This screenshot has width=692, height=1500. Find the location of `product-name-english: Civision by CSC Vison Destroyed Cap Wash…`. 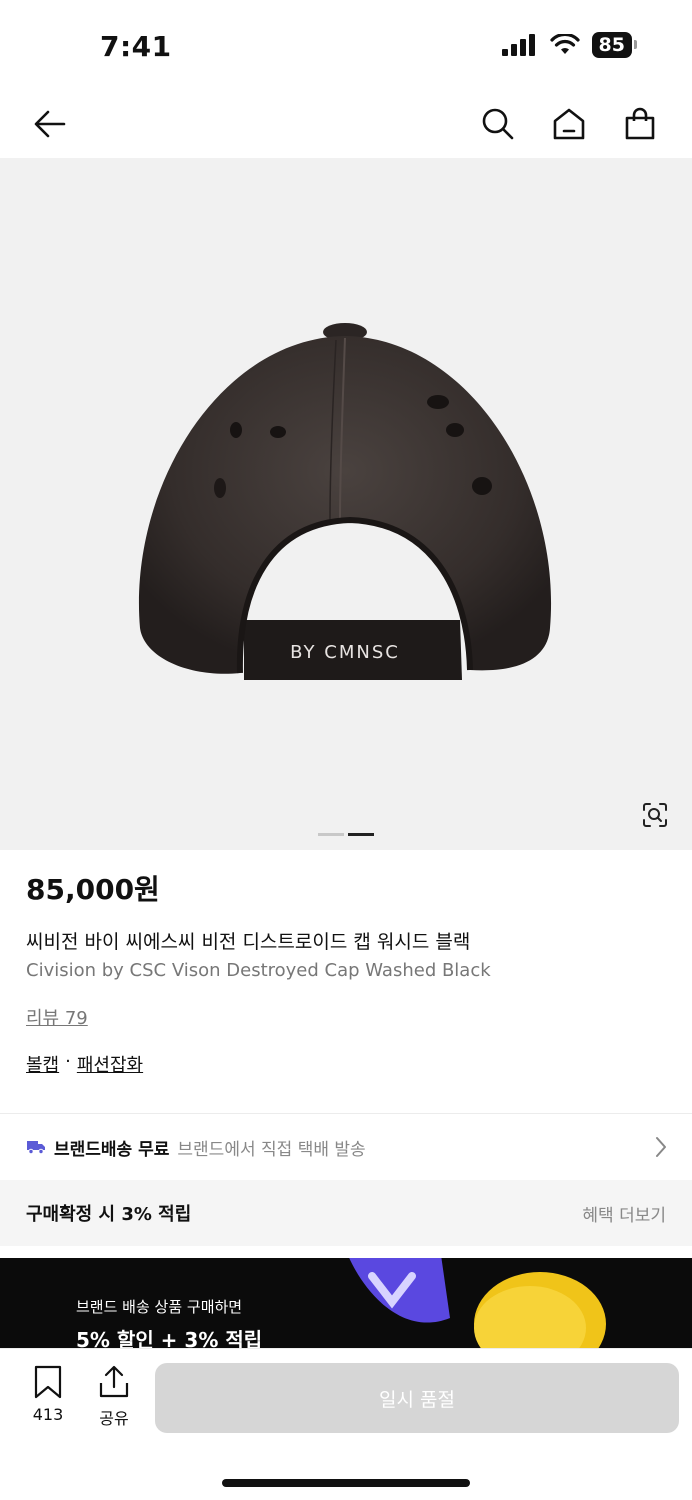

product-name-english: Civision by CSC Vison Destroyed Cap Wash… is located at coordinates (258, 970).